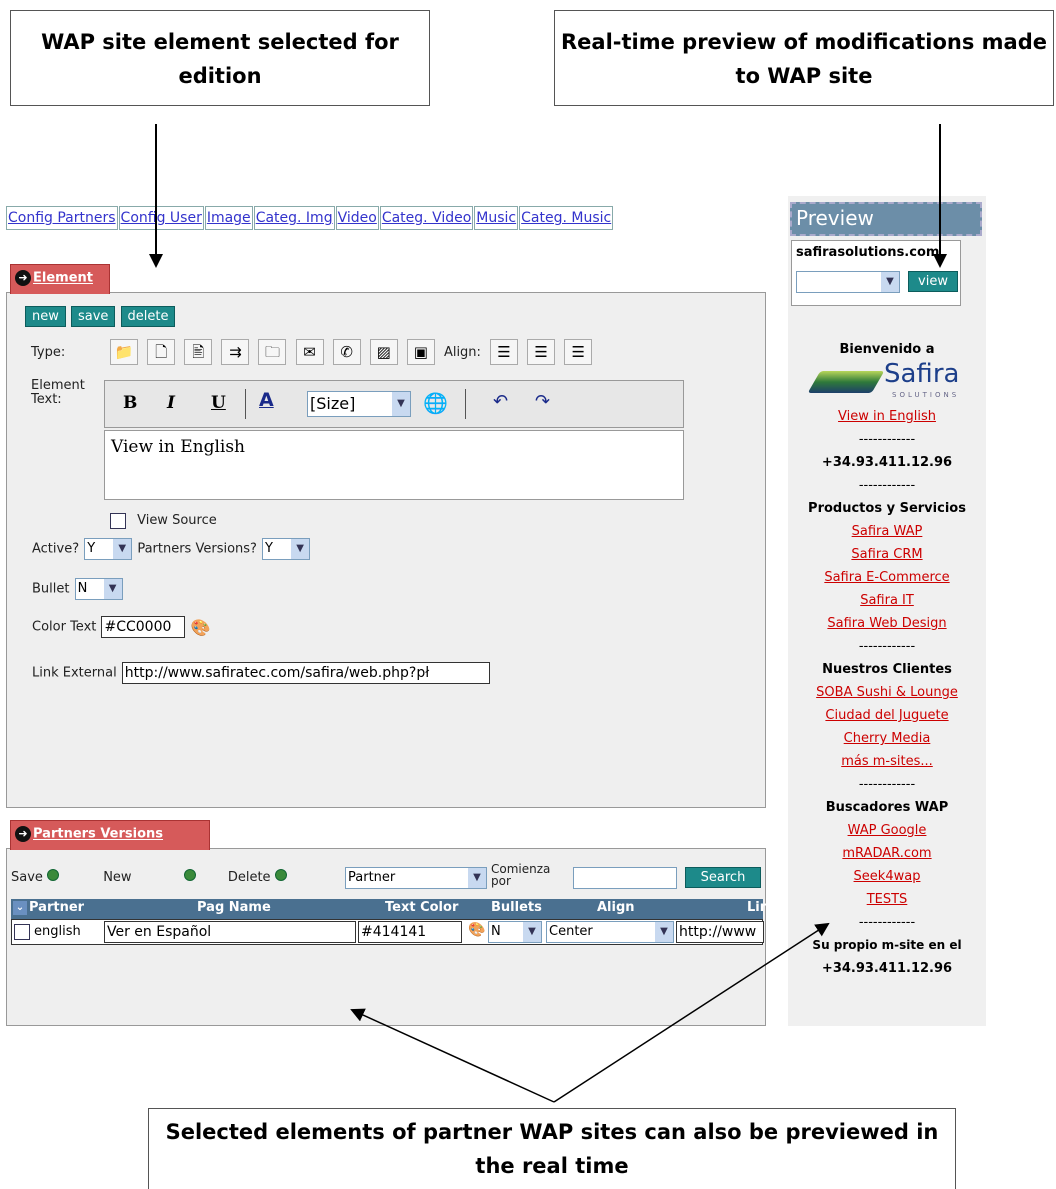  I want to click on arrow-to-partner-row, so click(452, 1055).